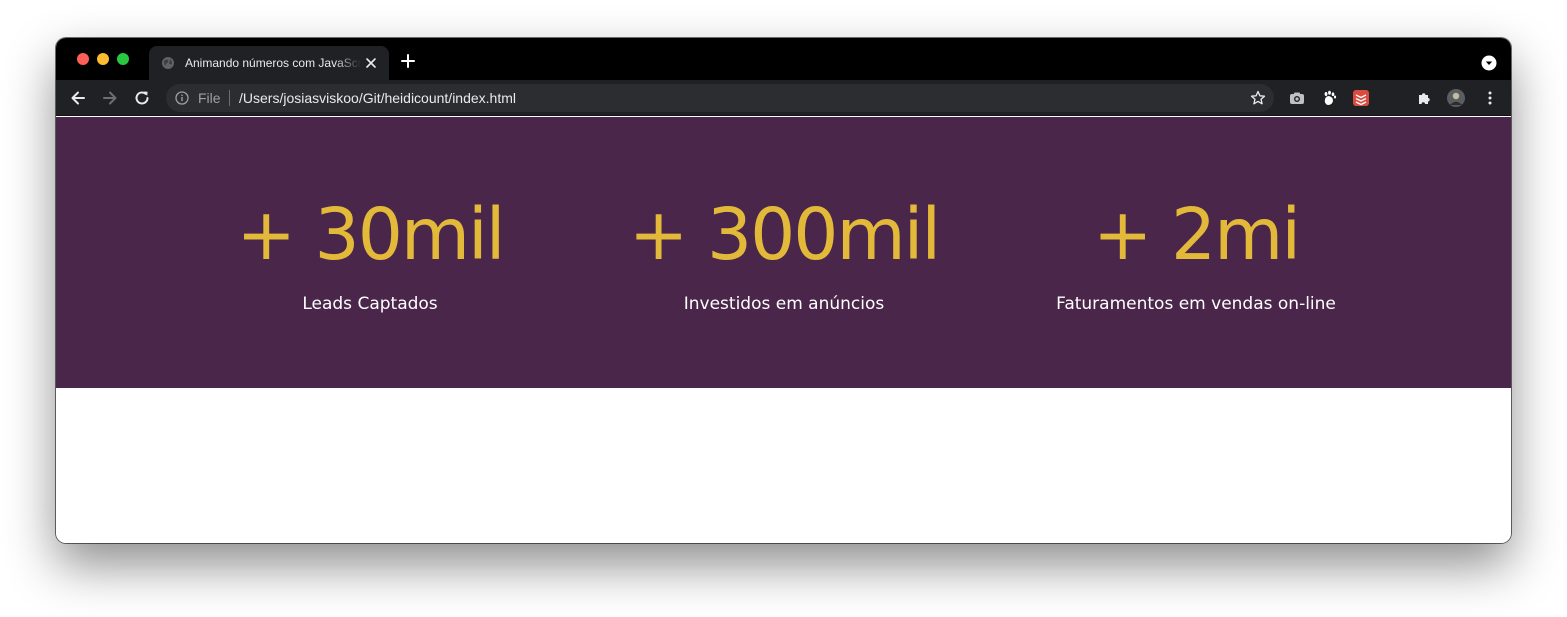 The image size is (1567, 617). Describe the element at coordinates (1297, 98) in the screenshot. I see `camera-icon` at that location.